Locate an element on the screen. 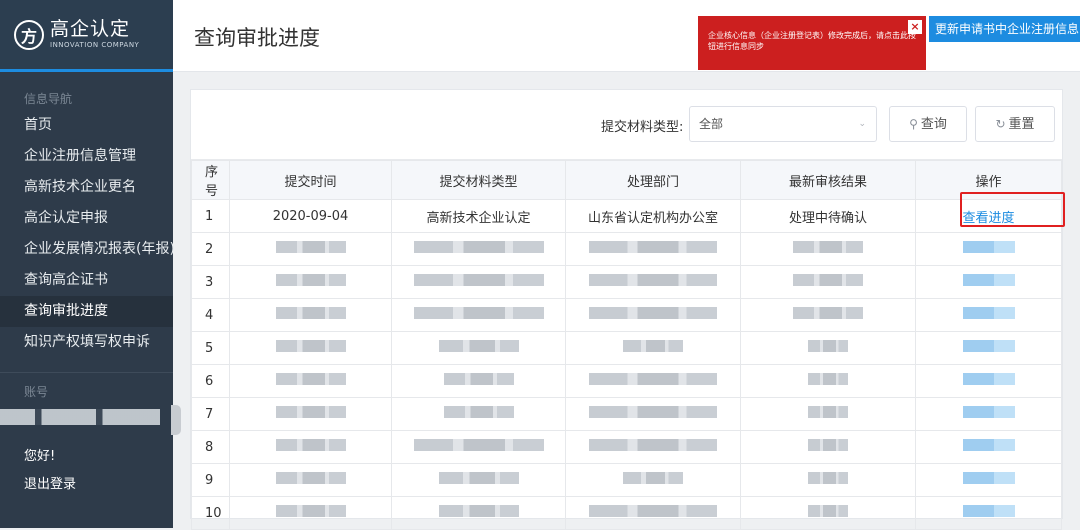 Image resolution: width=1080 pixels, height=530 pixels. nav-header: 信息导航 is located at coordinates (48, 99).